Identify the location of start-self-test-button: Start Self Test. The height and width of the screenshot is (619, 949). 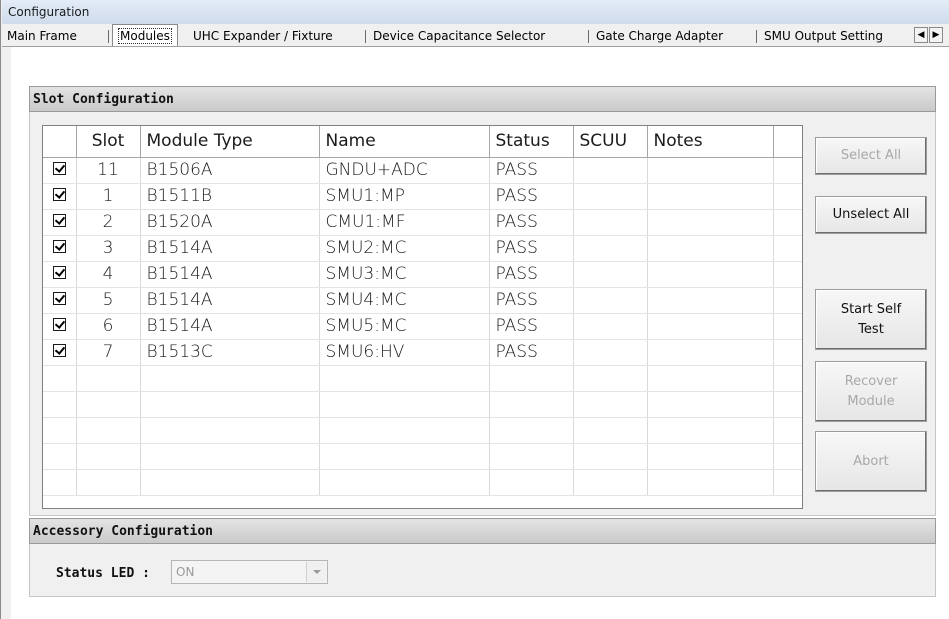
(871, 319).